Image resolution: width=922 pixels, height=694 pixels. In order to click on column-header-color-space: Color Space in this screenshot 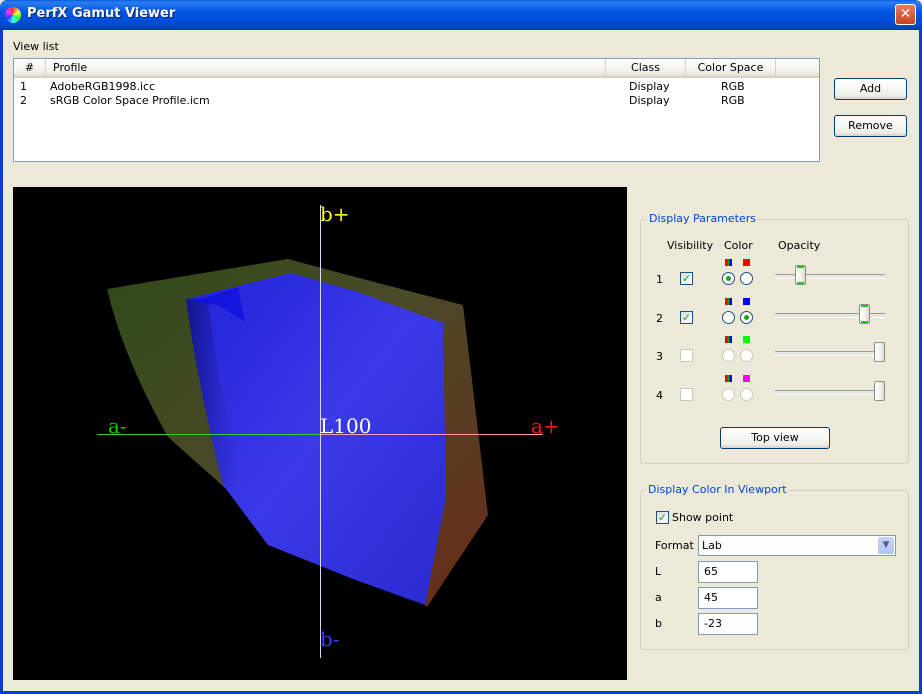, I will do `click(731, 67)`.